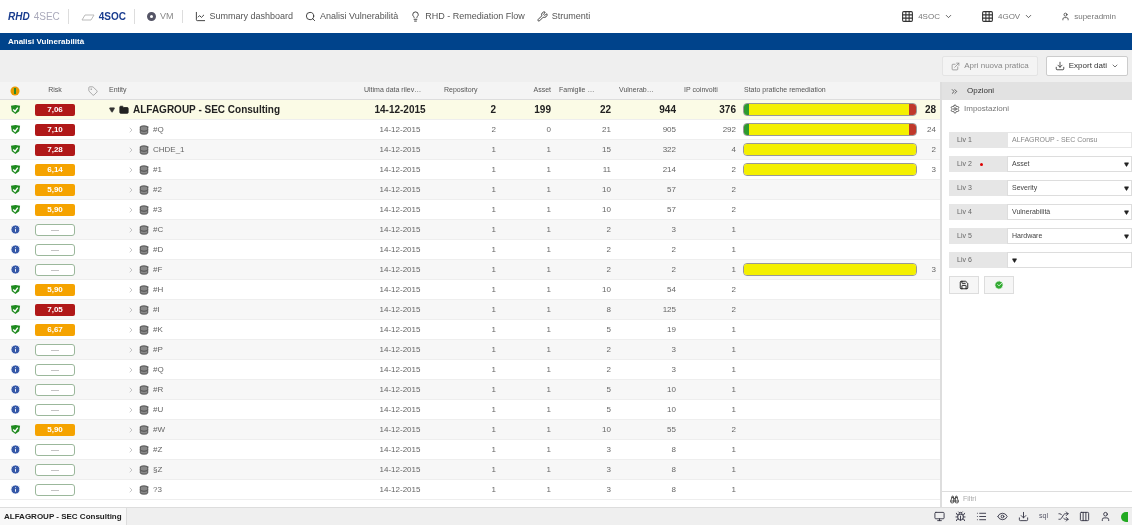 Image resolution: width=1132 pixels, height=525 pixels. What do you see at coordinates (156, 309) in the screenshot?
I see `entity-name: #I` at bounding box center [156, 309].